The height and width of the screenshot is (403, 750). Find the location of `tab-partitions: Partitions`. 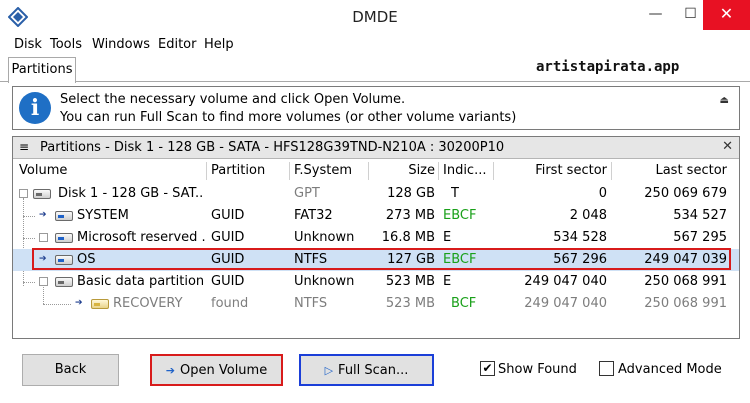

tab-partitions: Partitions is located at coordinates (42, 70).